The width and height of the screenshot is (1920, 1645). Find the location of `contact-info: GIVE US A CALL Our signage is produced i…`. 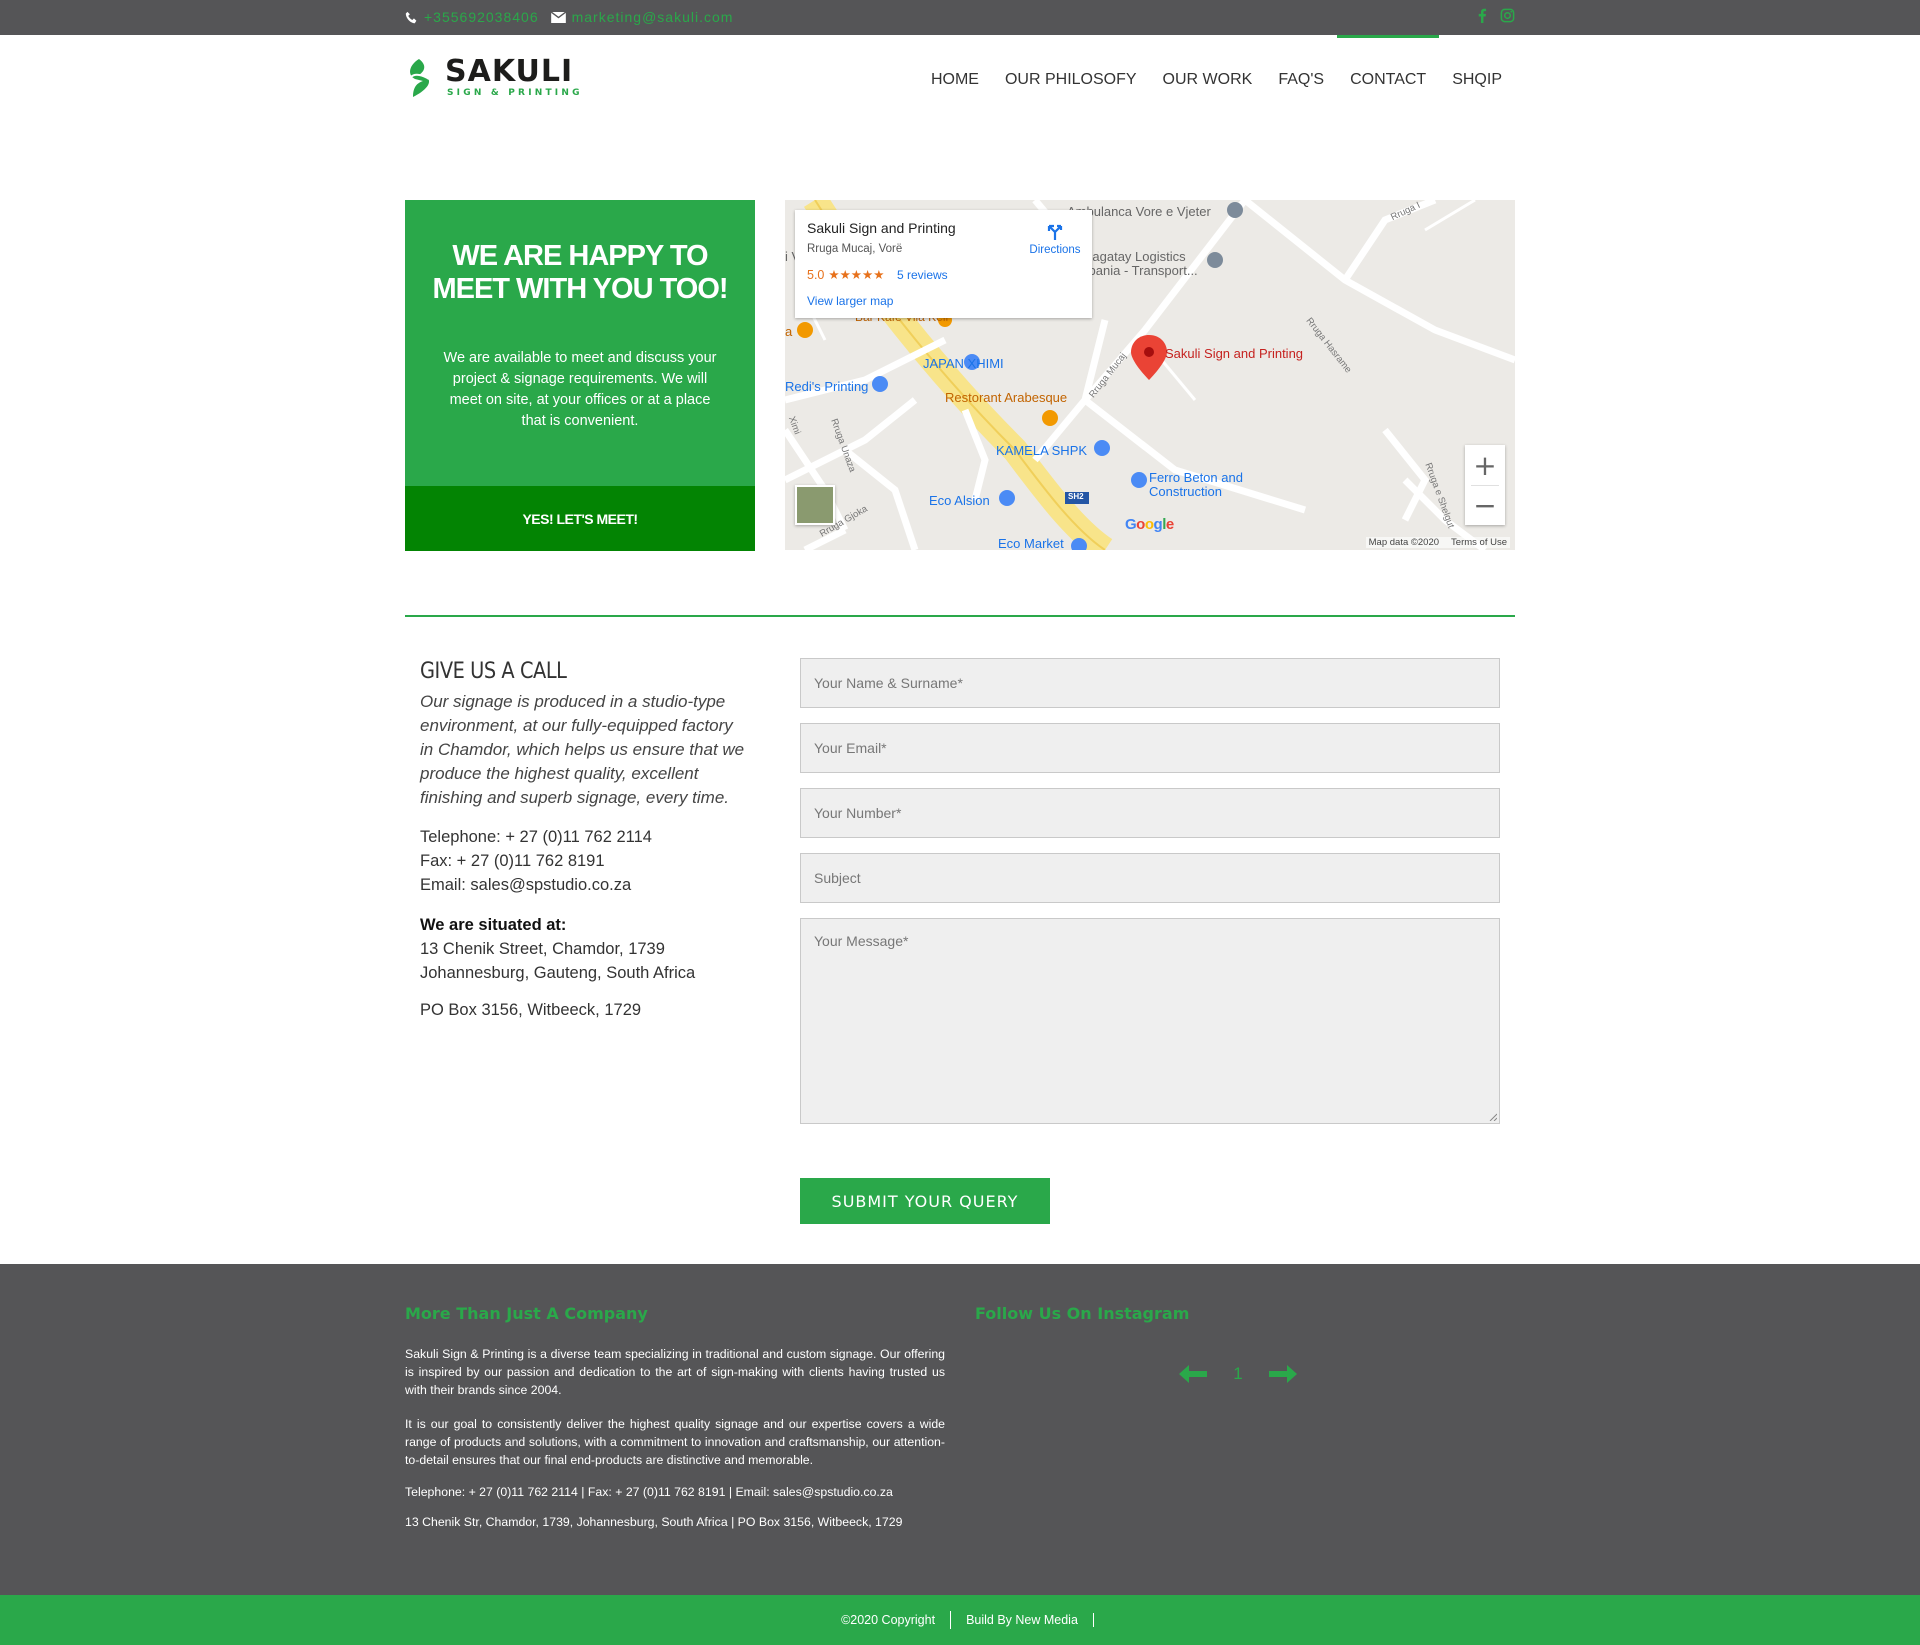

contact-info: GIVE US A CALL Our signage is produced i… is located at coordinates (585, 837).